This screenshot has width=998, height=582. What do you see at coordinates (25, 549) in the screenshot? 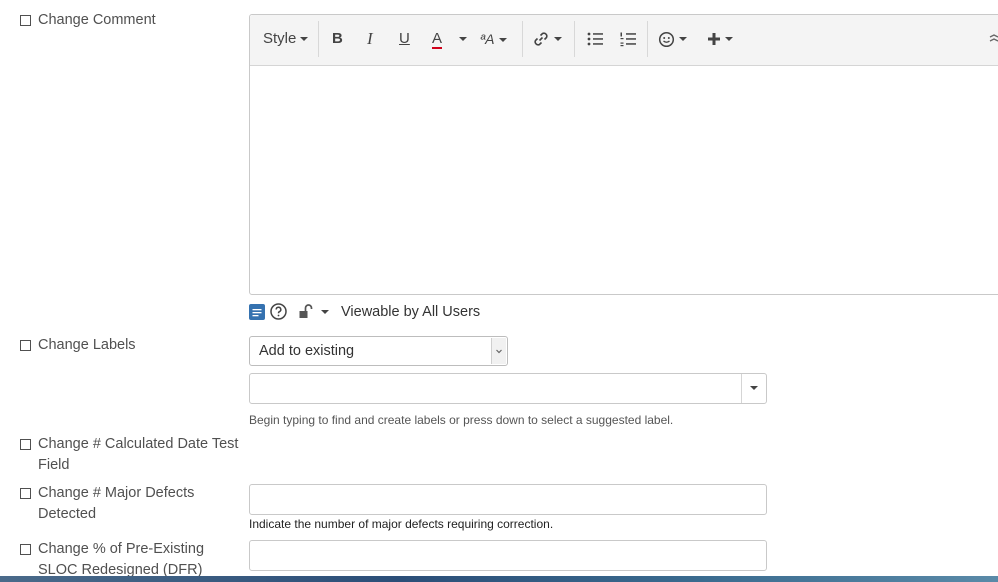
I see `change-pre-existing-checkbox` at bounding box center [25, 549].